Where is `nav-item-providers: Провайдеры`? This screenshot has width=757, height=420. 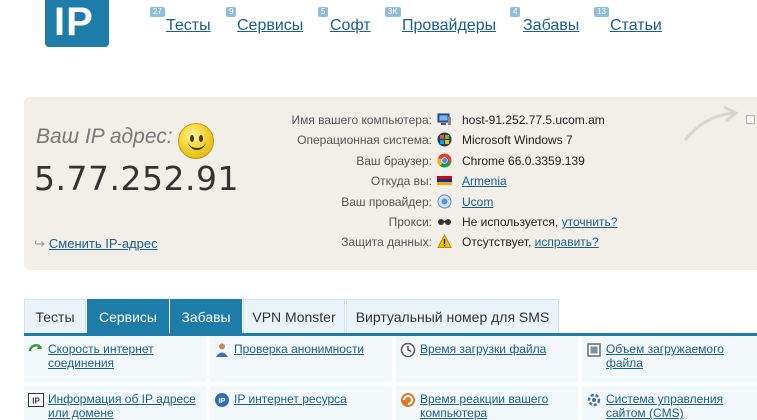
nav-item-providers: Провайдеры is located at coordinates (449, 26).